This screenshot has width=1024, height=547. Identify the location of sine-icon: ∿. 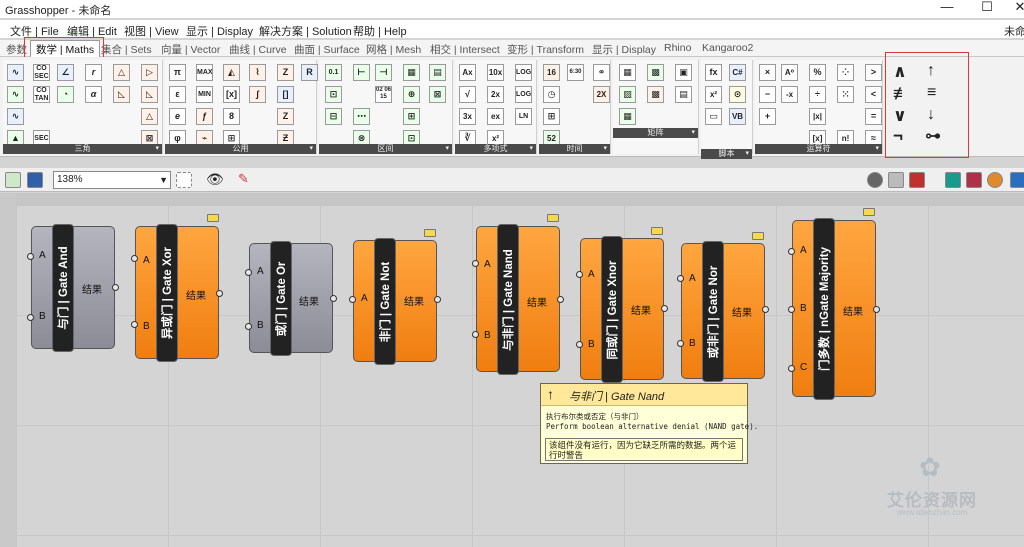
(15, 72).